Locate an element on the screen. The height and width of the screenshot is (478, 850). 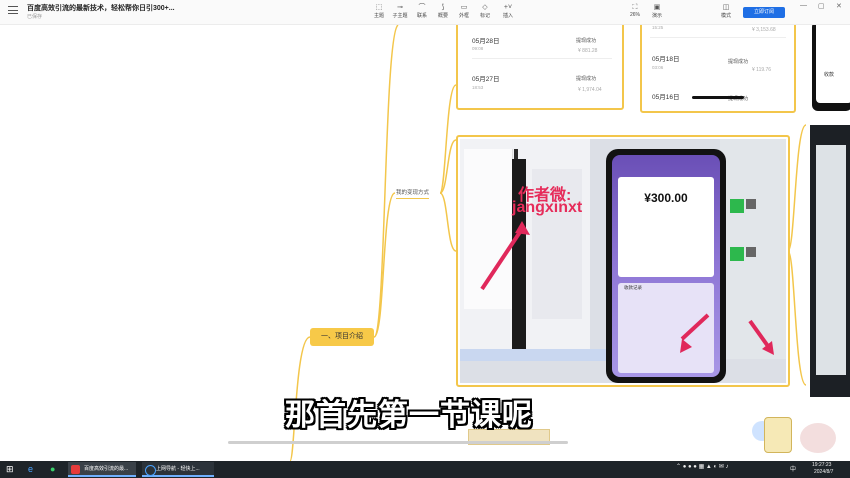
row-date: 05月27日 is located at coordinates (486, 79).